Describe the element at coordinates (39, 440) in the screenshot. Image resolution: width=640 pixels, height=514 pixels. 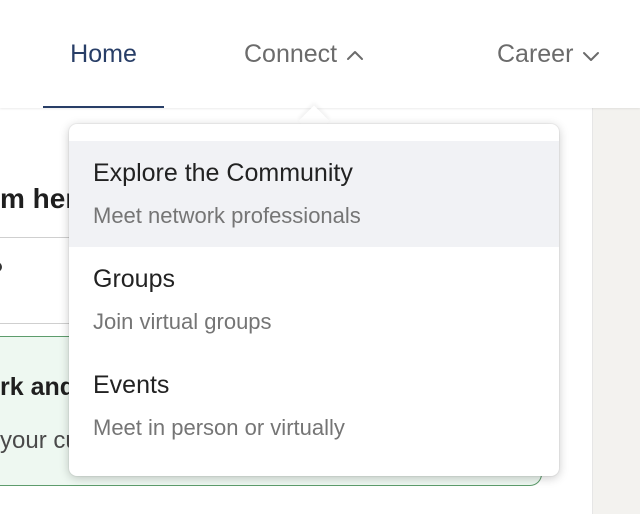
I see `promo-card-subtitle: your cu` at that location.